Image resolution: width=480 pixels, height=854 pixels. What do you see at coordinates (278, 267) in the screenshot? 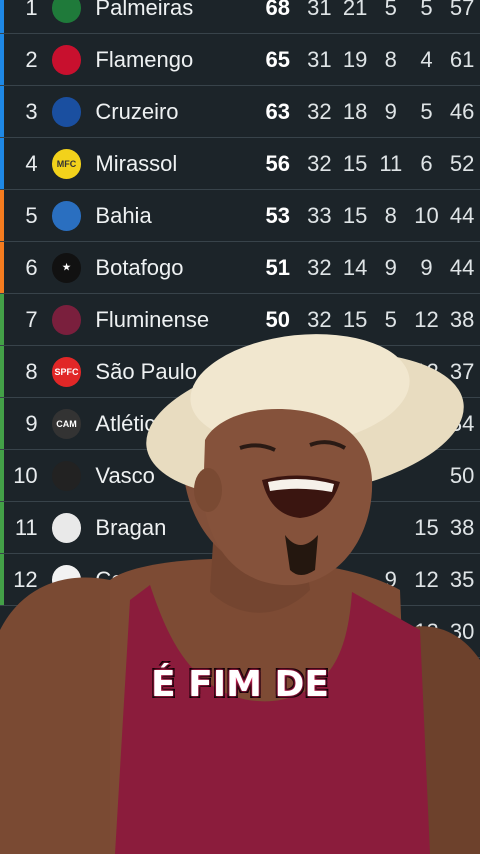
I see `points: 51` at bounding box center [278, 267].